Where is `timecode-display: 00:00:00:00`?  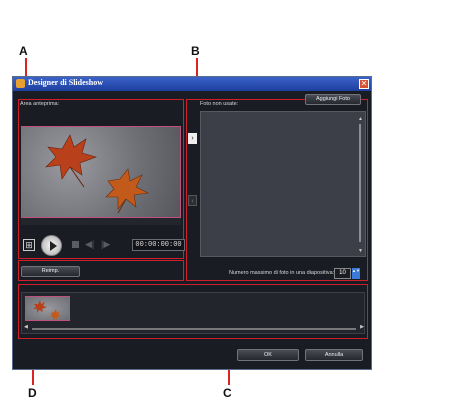 timecode-display: 00:00:00:00 is located at coordinates (158, 245).